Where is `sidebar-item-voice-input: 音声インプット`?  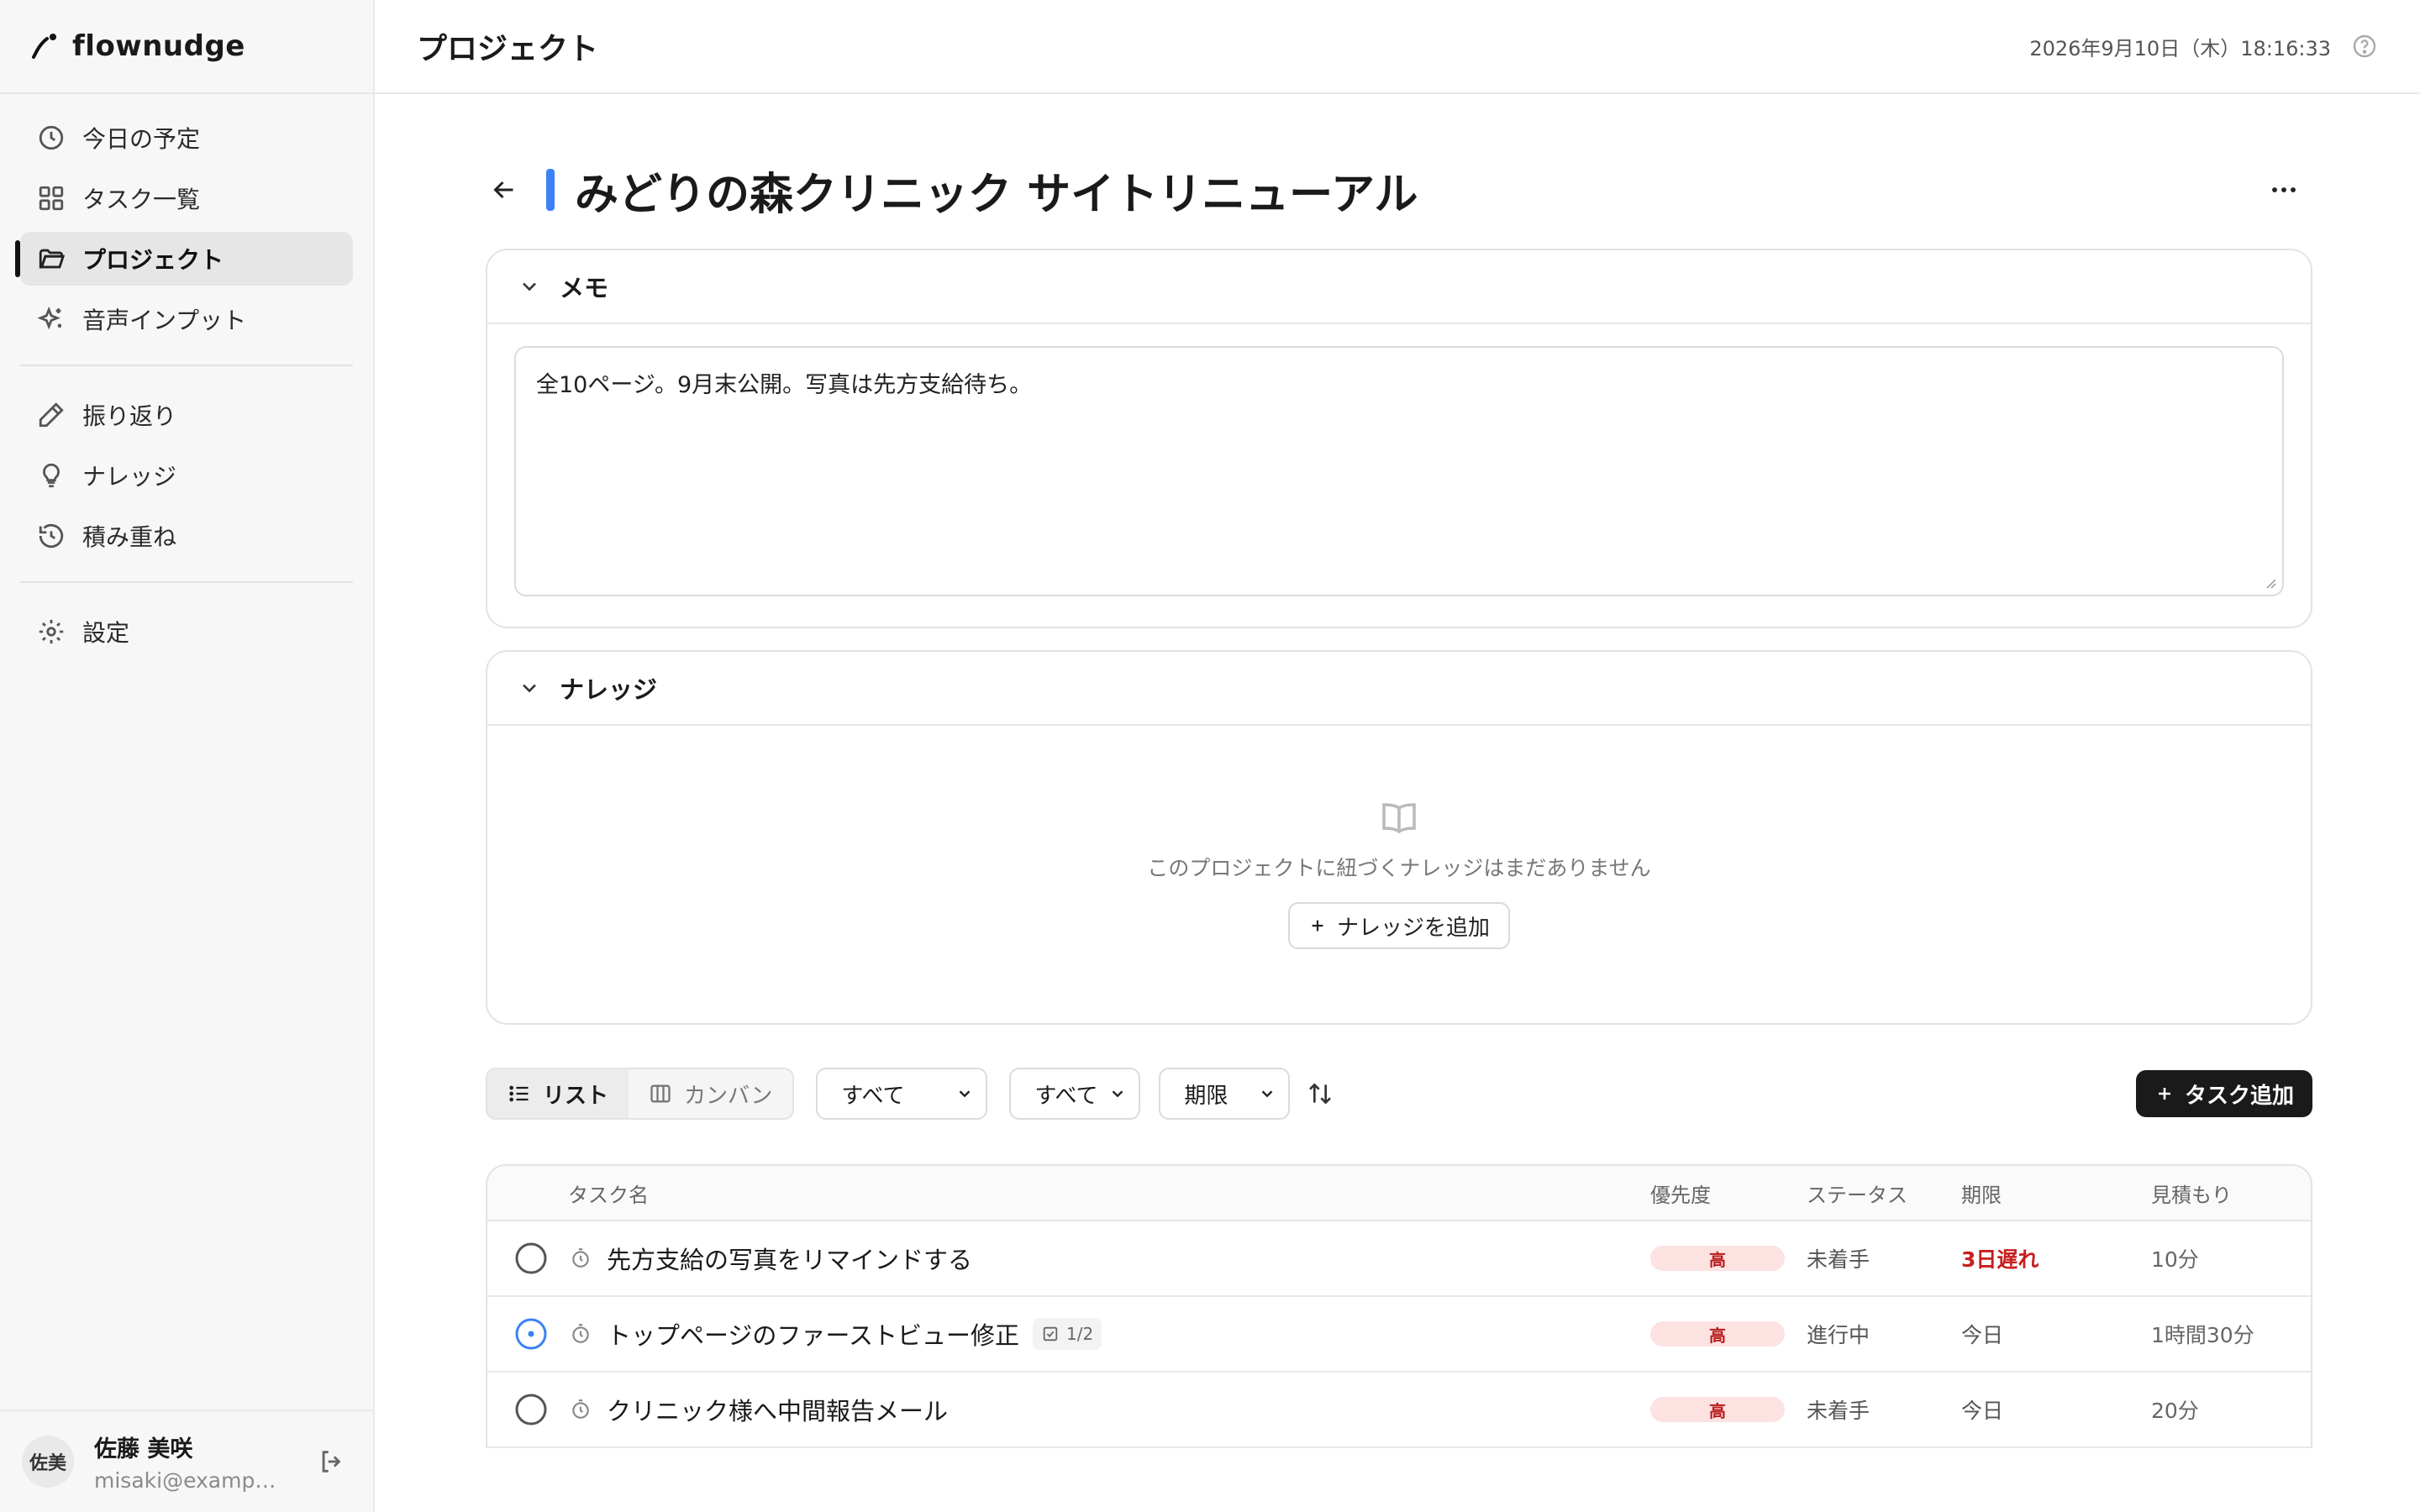 sidebar-item-voice-input: 音声インプット is located at coordinates (187, 319).